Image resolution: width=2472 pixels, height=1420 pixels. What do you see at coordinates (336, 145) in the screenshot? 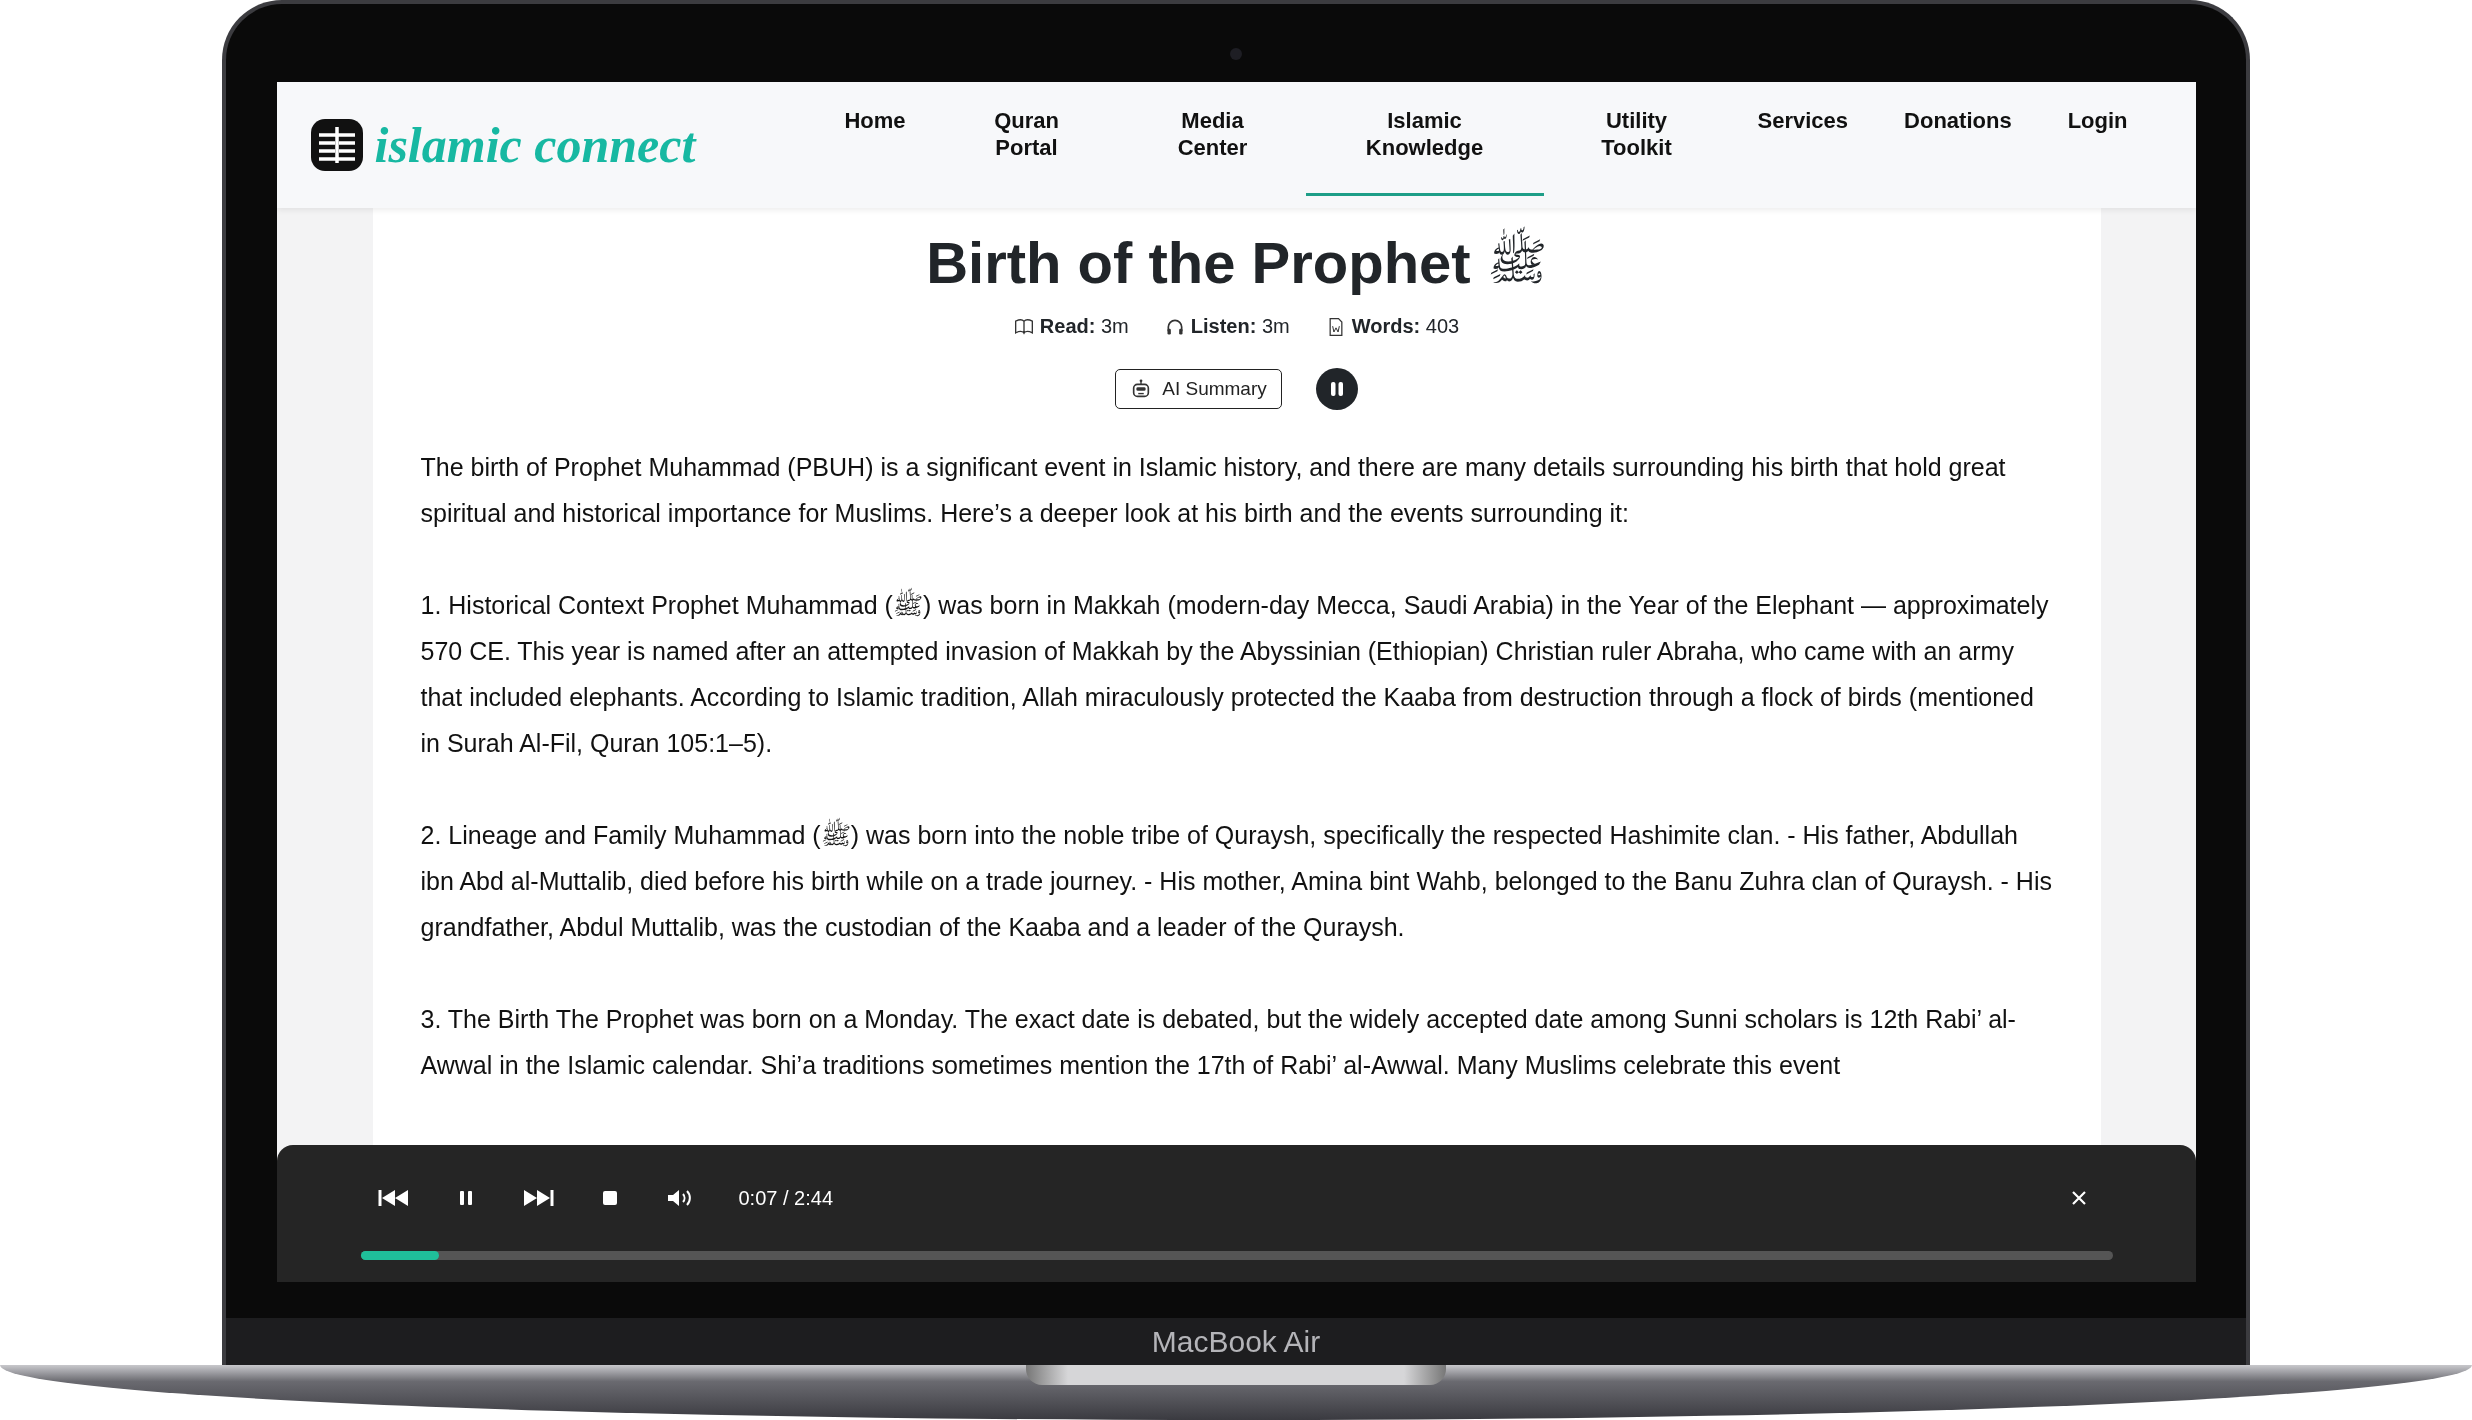
I see `logo-icon` at bounding box center [336, 145].